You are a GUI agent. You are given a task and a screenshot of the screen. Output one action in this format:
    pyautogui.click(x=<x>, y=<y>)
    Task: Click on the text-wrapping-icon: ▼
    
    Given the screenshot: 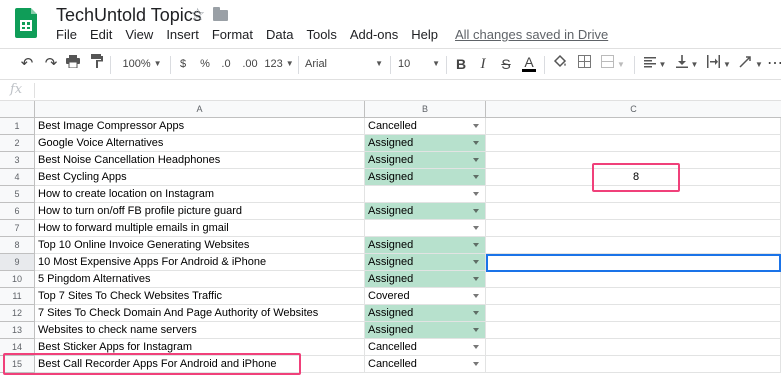 What is the action you would take?
    pyautogui.click(x=719, y=64)
    